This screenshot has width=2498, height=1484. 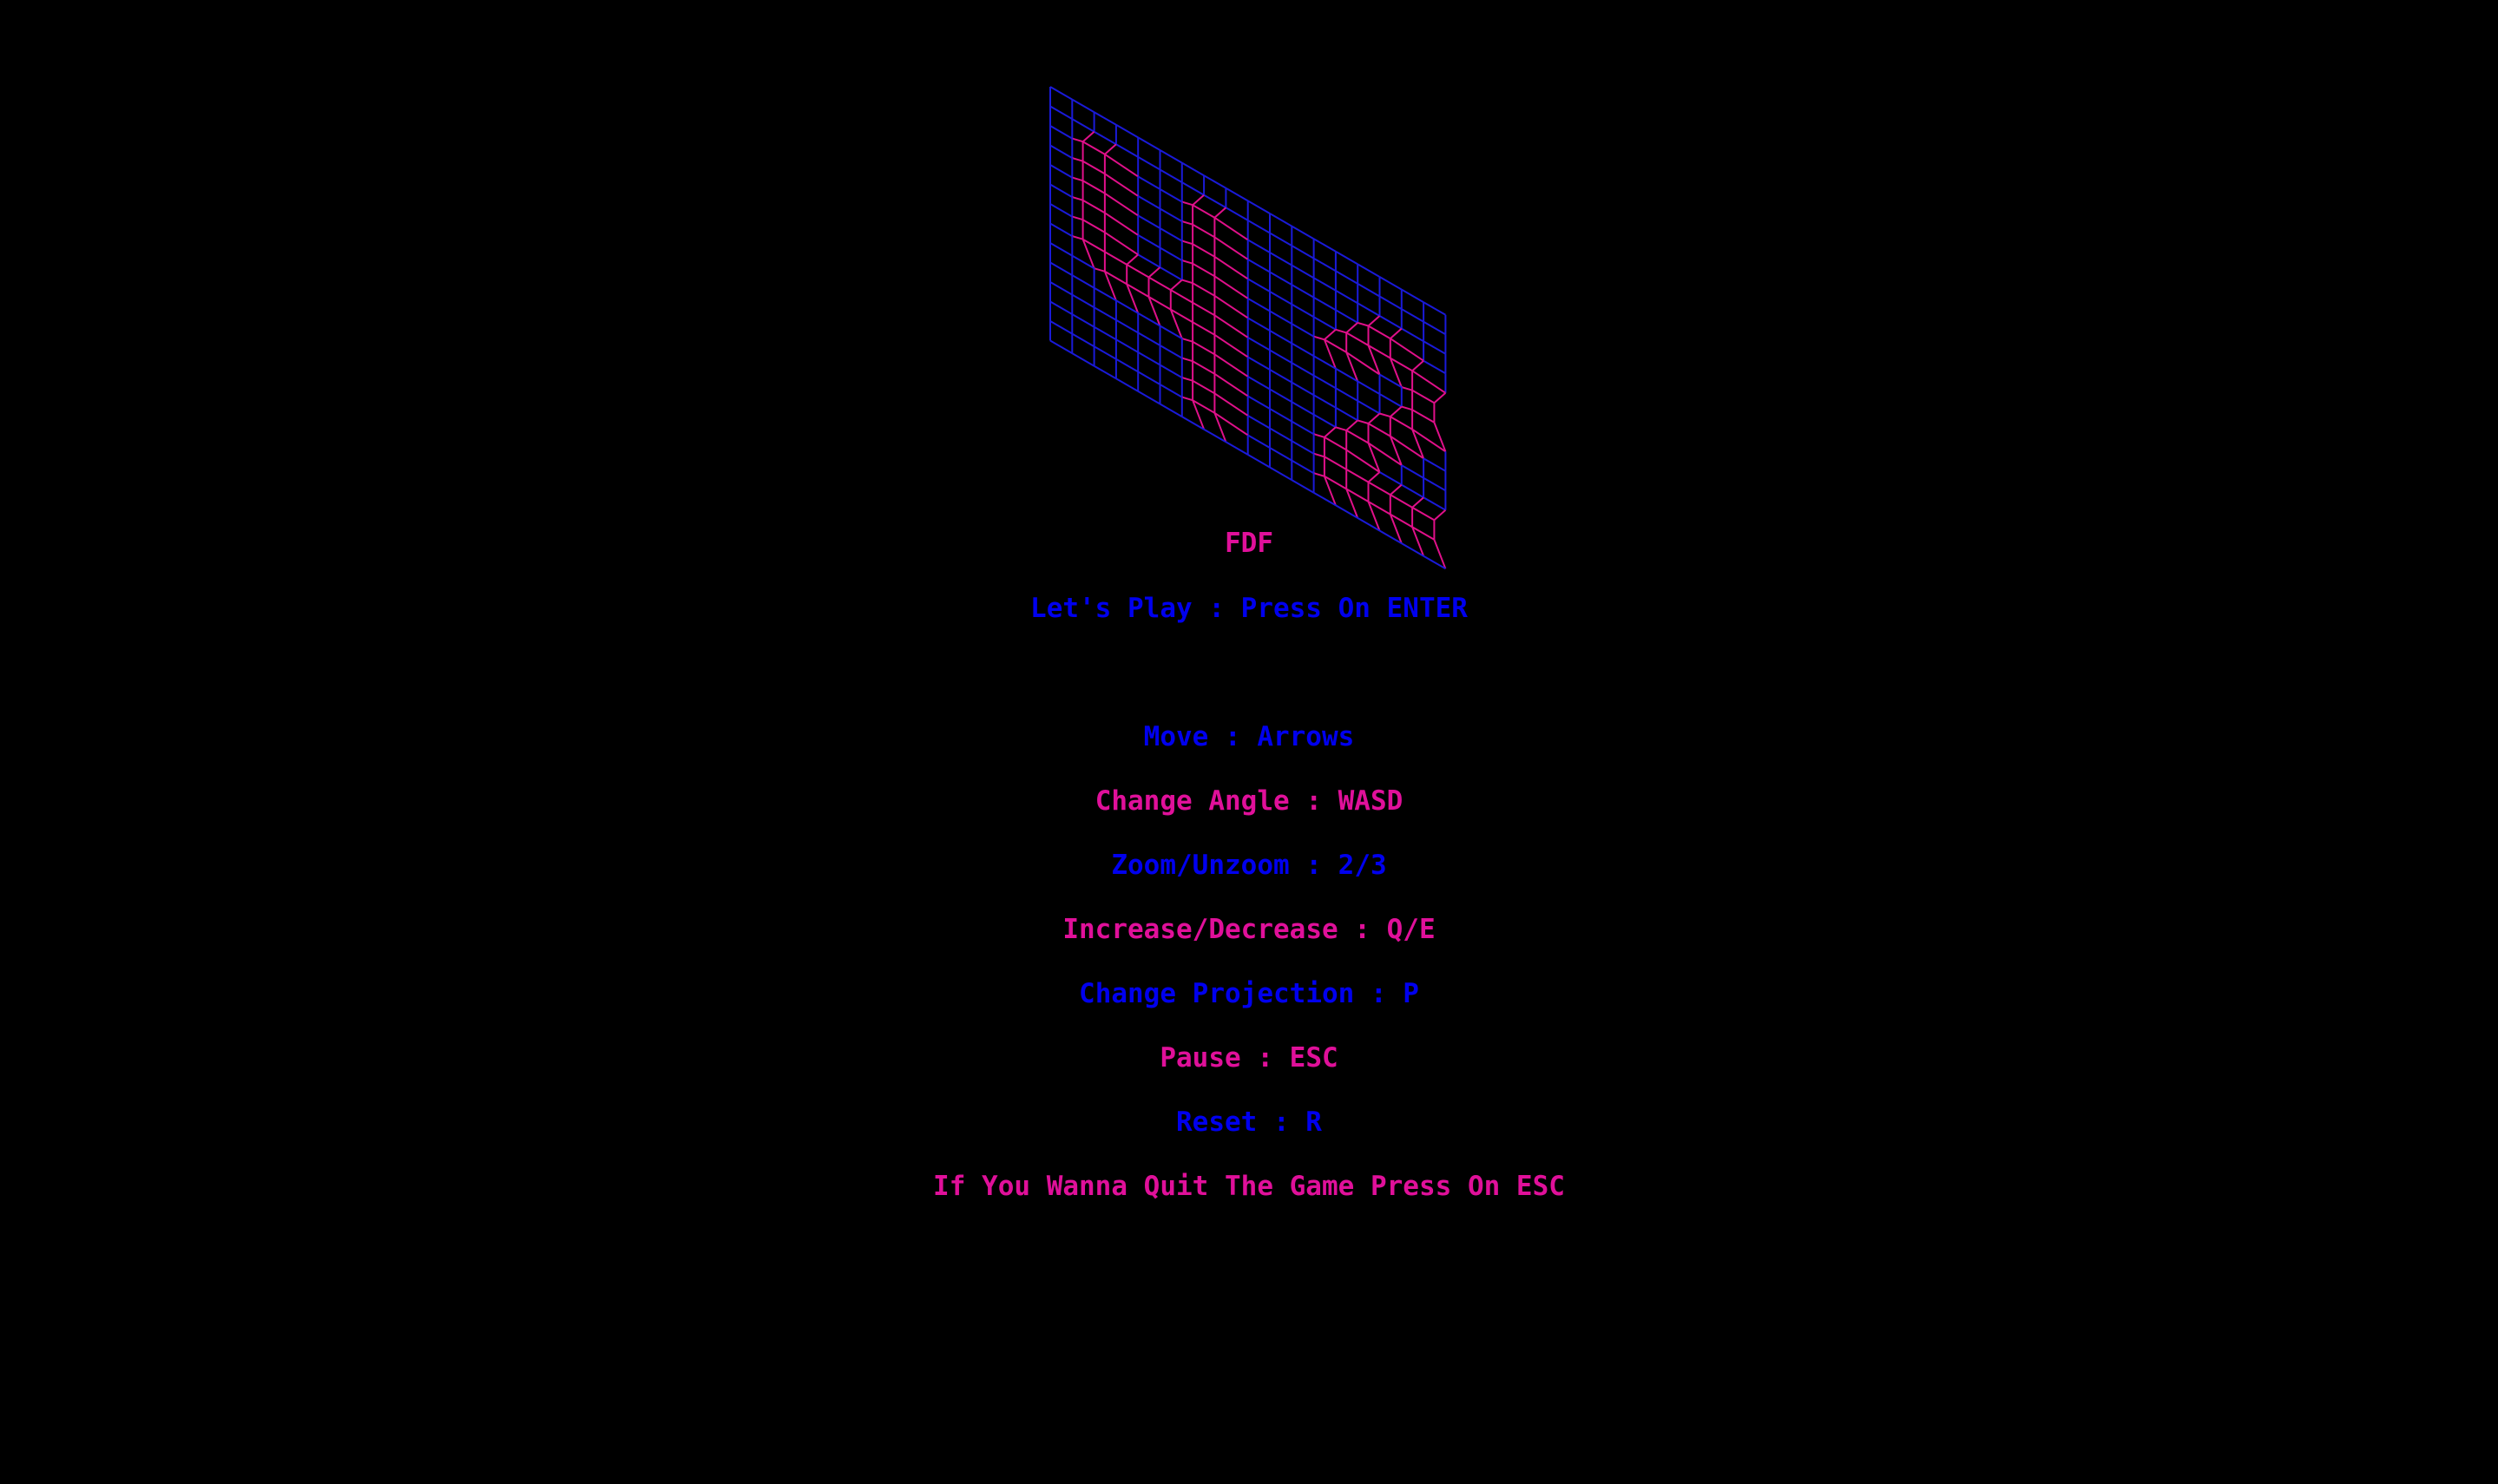 What do you see at coordinates (1249, 1122) in the screenshot?
I see `control-reset: Reset : R` at bounding box center [1249, 1122].